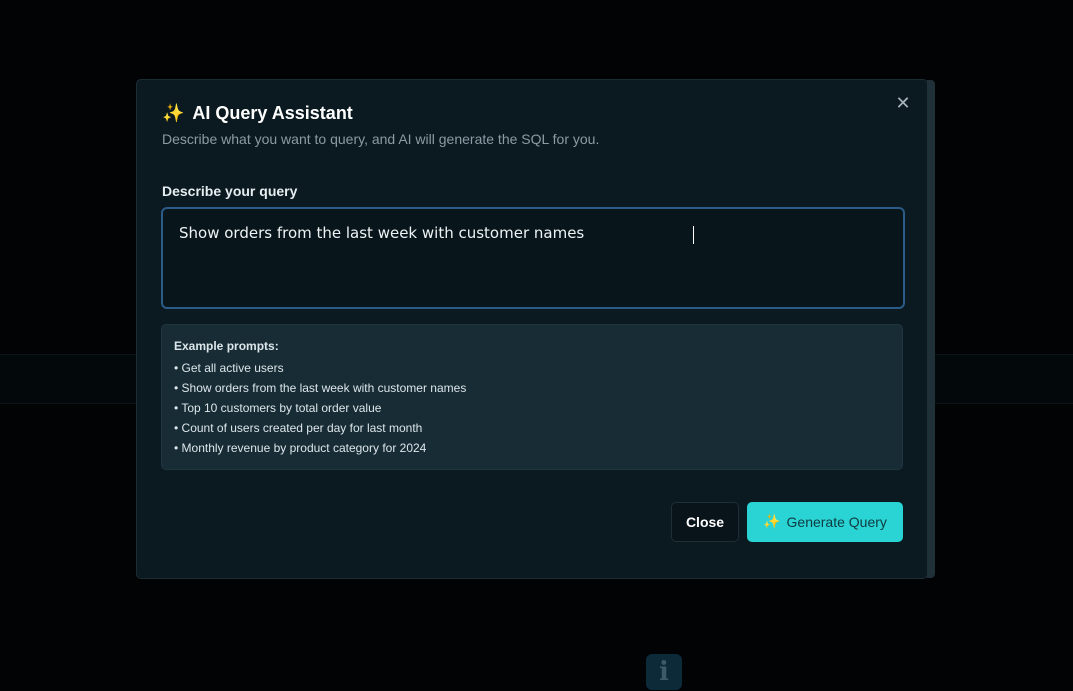 The image size is (1073, 691). Describe the element at coordinates (931, 329) in the screenshot. I see `dialog-scrollbar` at that location.